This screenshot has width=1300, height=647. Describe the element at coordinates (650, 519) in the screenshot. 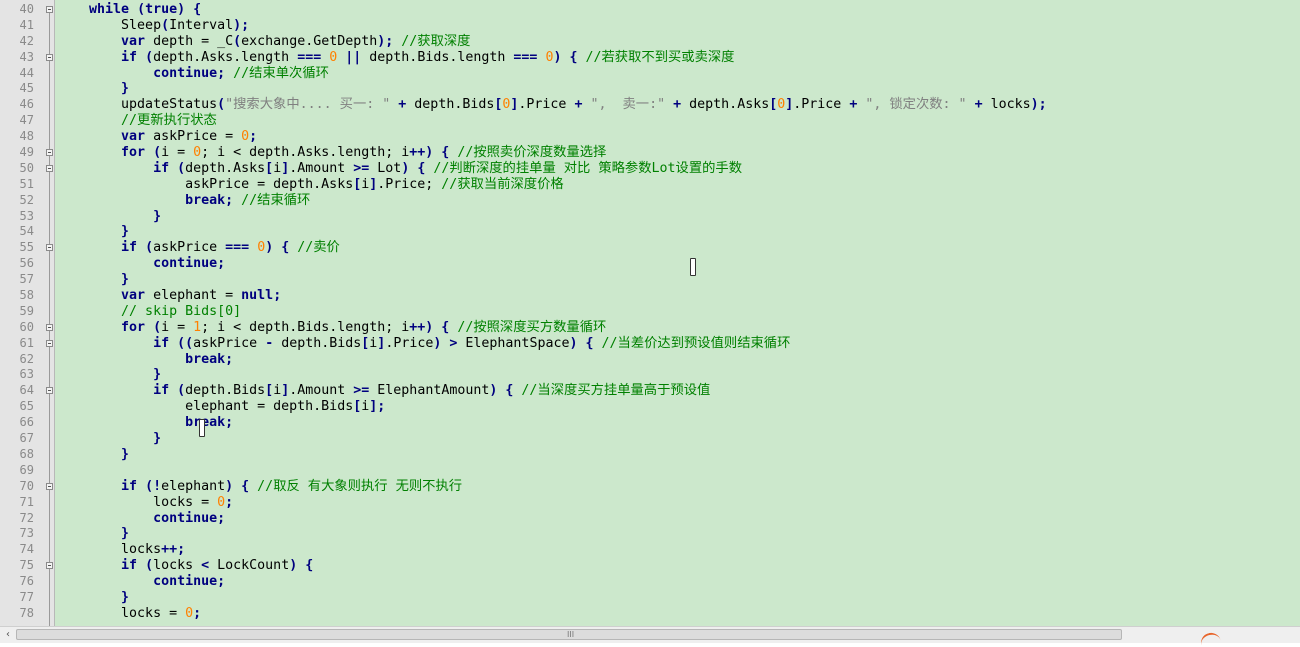

I see `code-line: 72 continue;` at that location.